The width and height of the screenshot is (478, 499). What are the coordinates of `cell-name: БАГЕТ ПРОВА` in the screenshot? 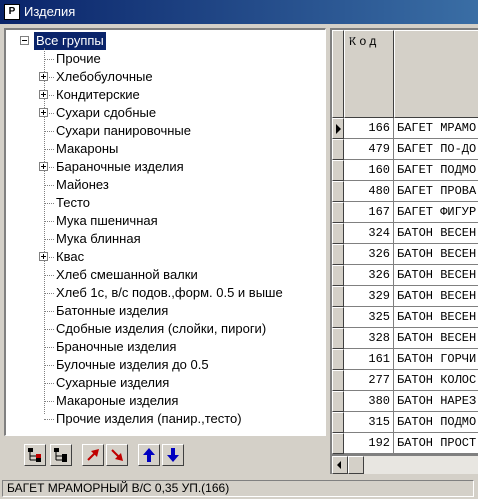 It's located at (436, 191).